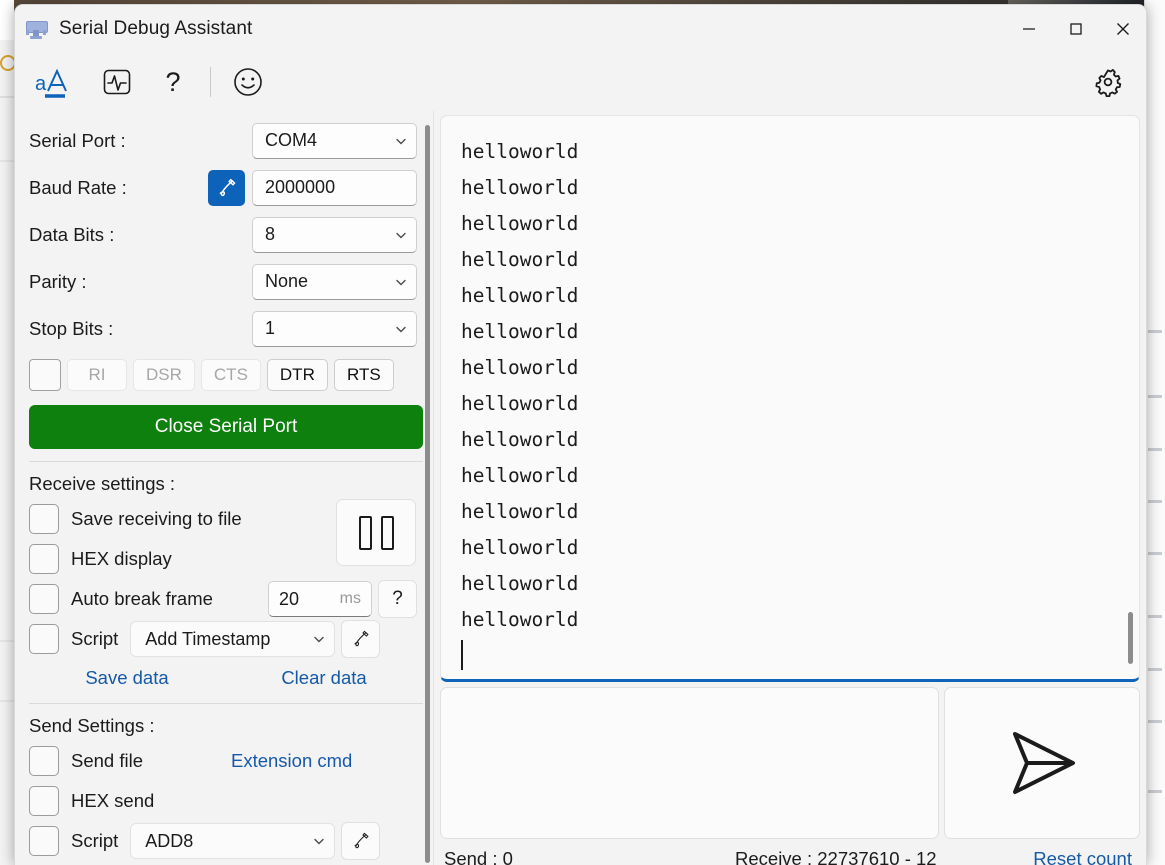  Describe the element at coordinates (836, 856) in the screenshot. I see `receive-count-label: Receive : 22737610 - 12` at that location.